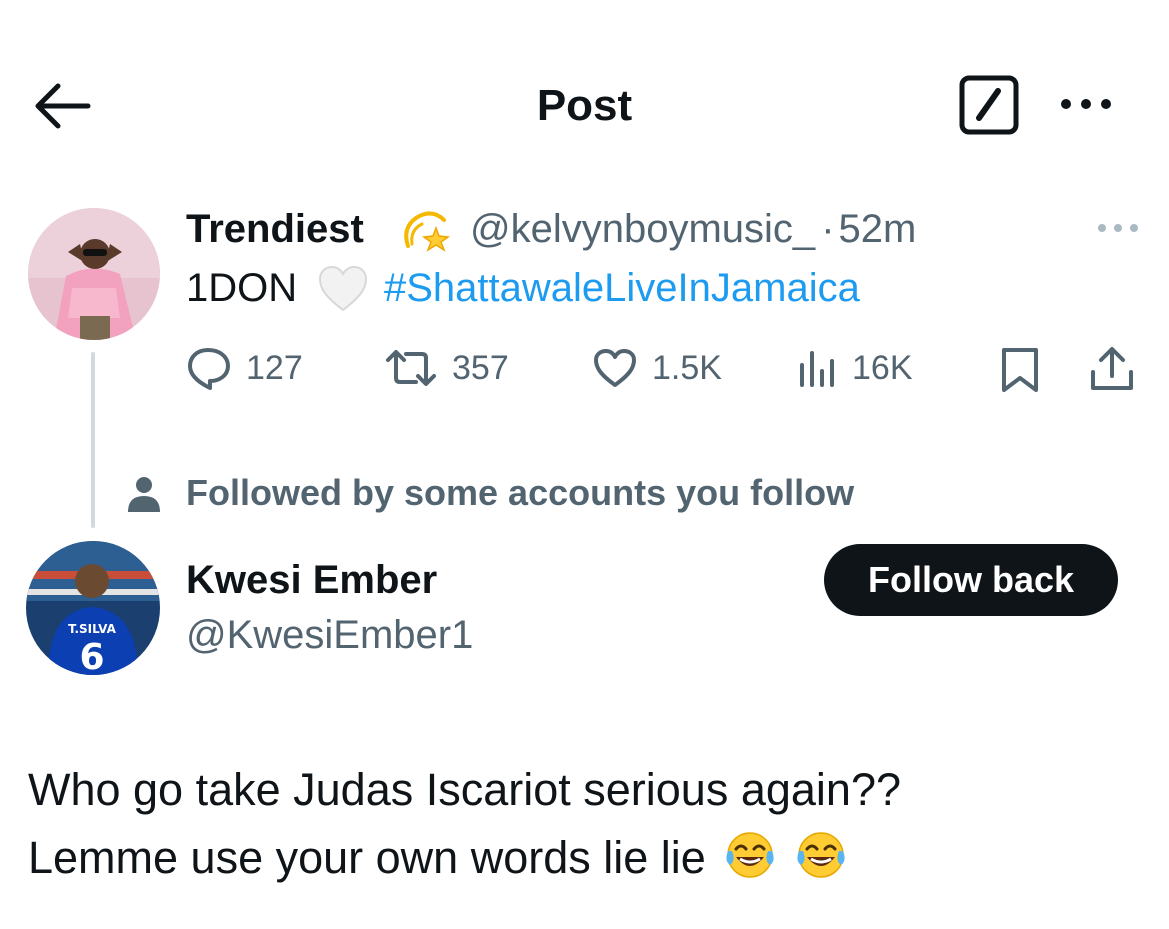 Image resolution: width=1169 pixels, height=929 pixels. Describe the element at coordinates (643, 229) in the screenshot. I see `handle-text: @kelvynboymusic_` at that location.